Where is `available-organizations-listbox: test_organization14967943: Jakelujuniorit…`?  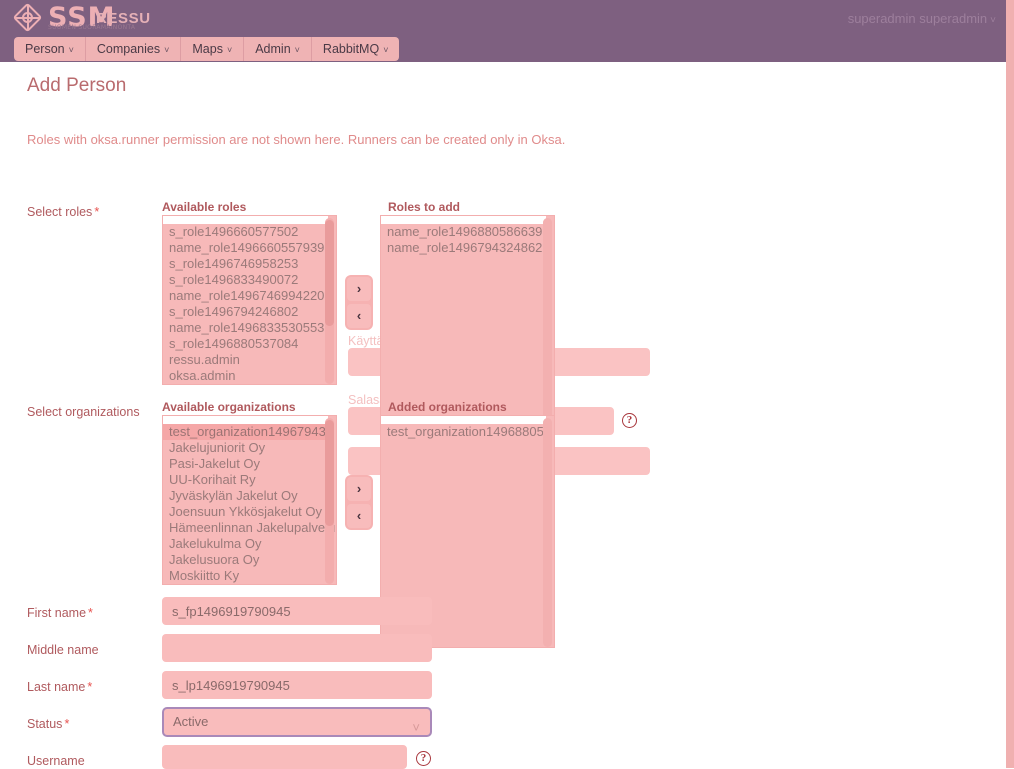 available-organizations-listbox: test_organization14967943: Jakelujuniorit… is located at coordinates (249, 500).